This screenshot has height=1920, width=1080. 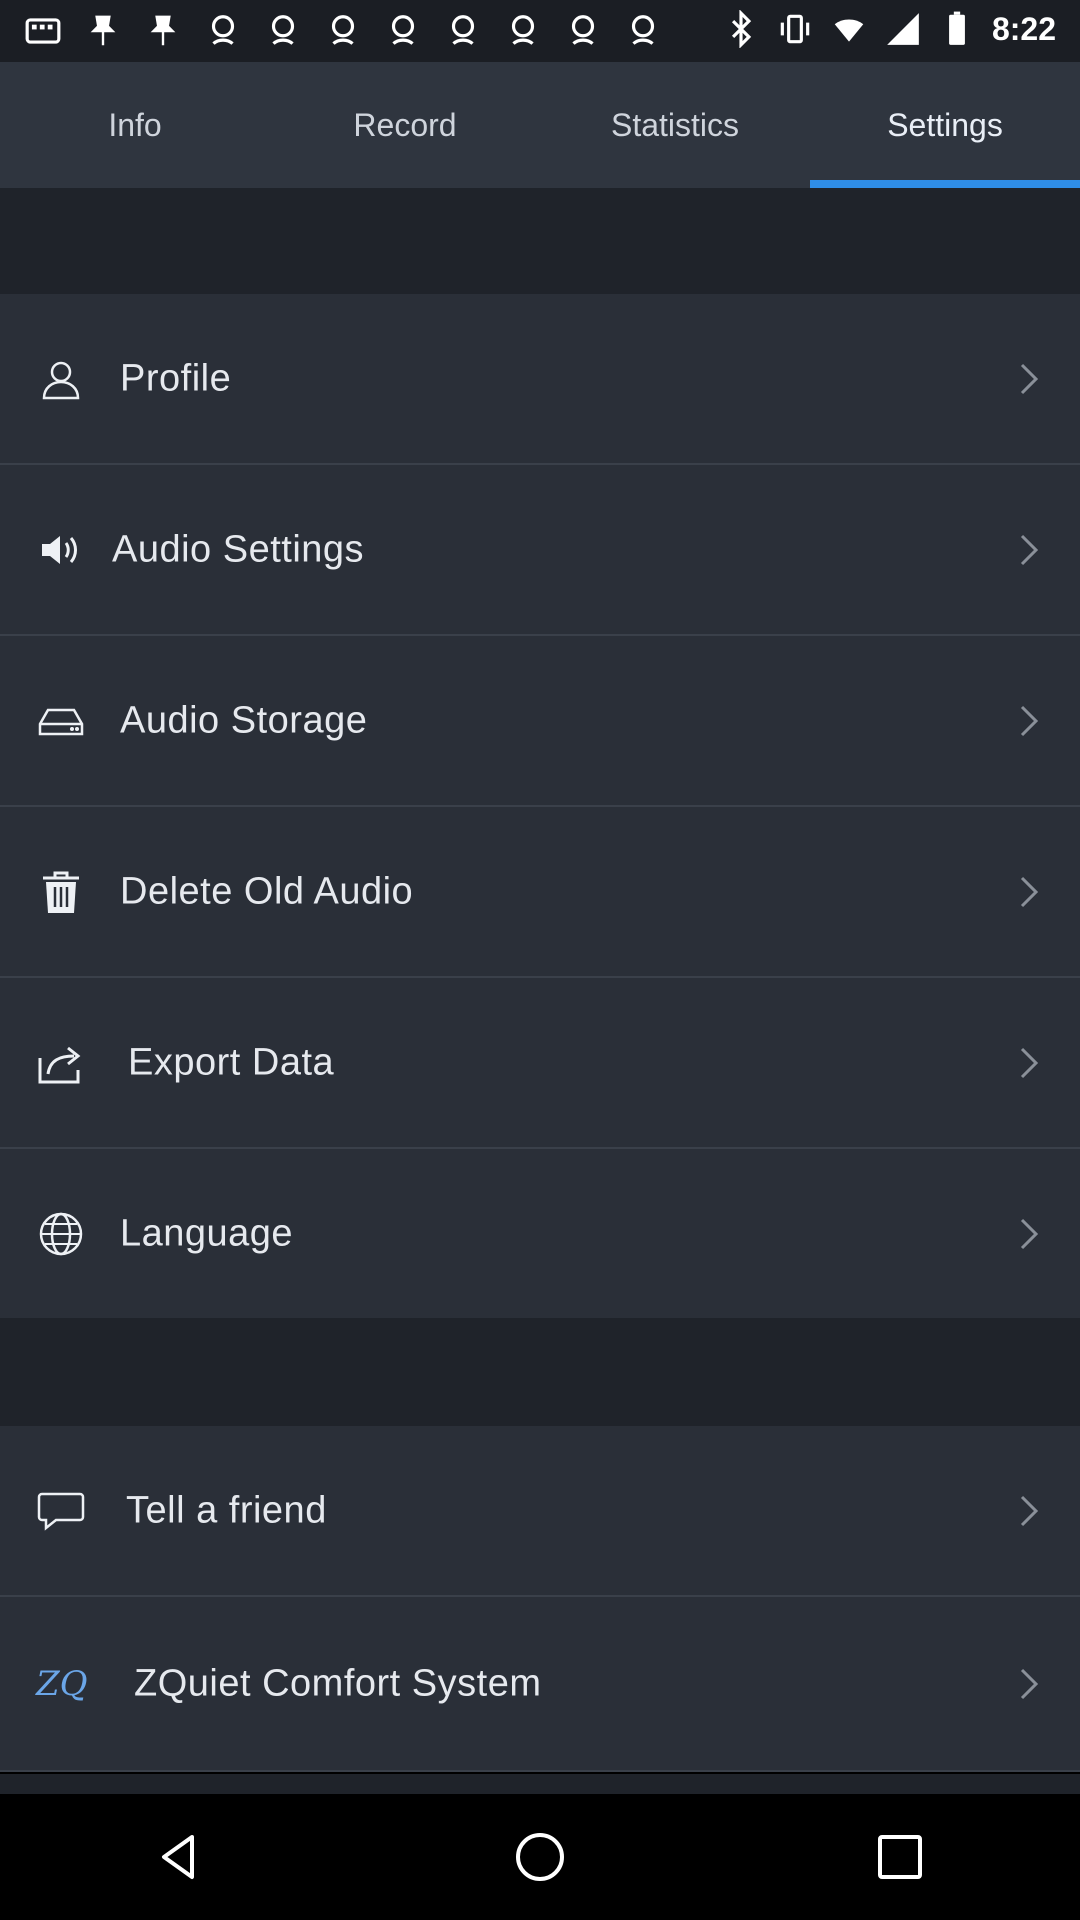 What do you see at coordinates (540, 1784) in the screenshot?
I see `list-bottom-edge` at bounding box center [540, 1784].